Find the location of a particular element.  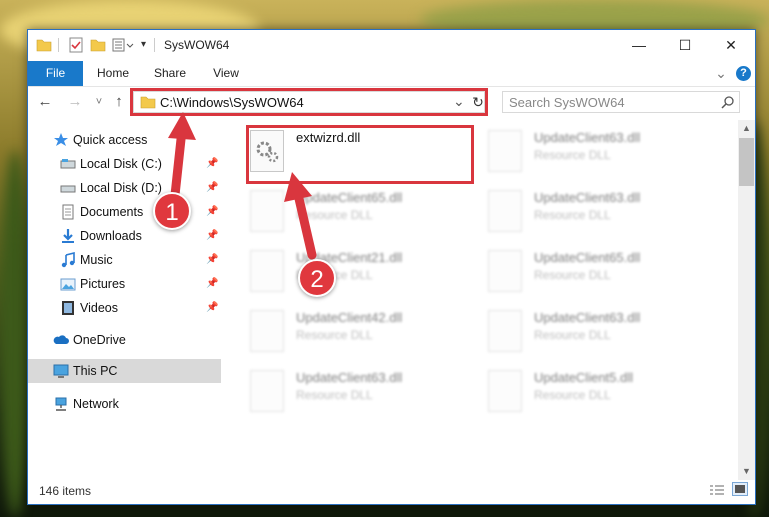

search-input: Search SysWOW64 is located at coordinates (567, 102).